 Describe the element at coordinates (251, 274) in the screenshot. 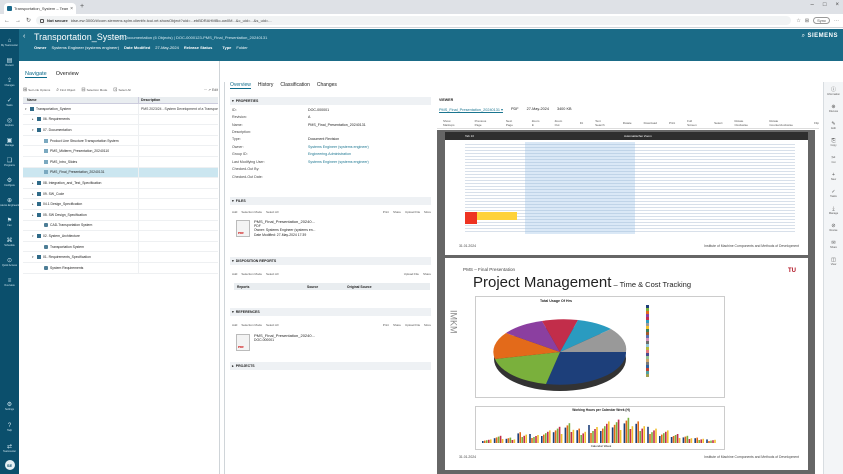

I see `disposition-selection-mode-button: Selection Mode` at that location.